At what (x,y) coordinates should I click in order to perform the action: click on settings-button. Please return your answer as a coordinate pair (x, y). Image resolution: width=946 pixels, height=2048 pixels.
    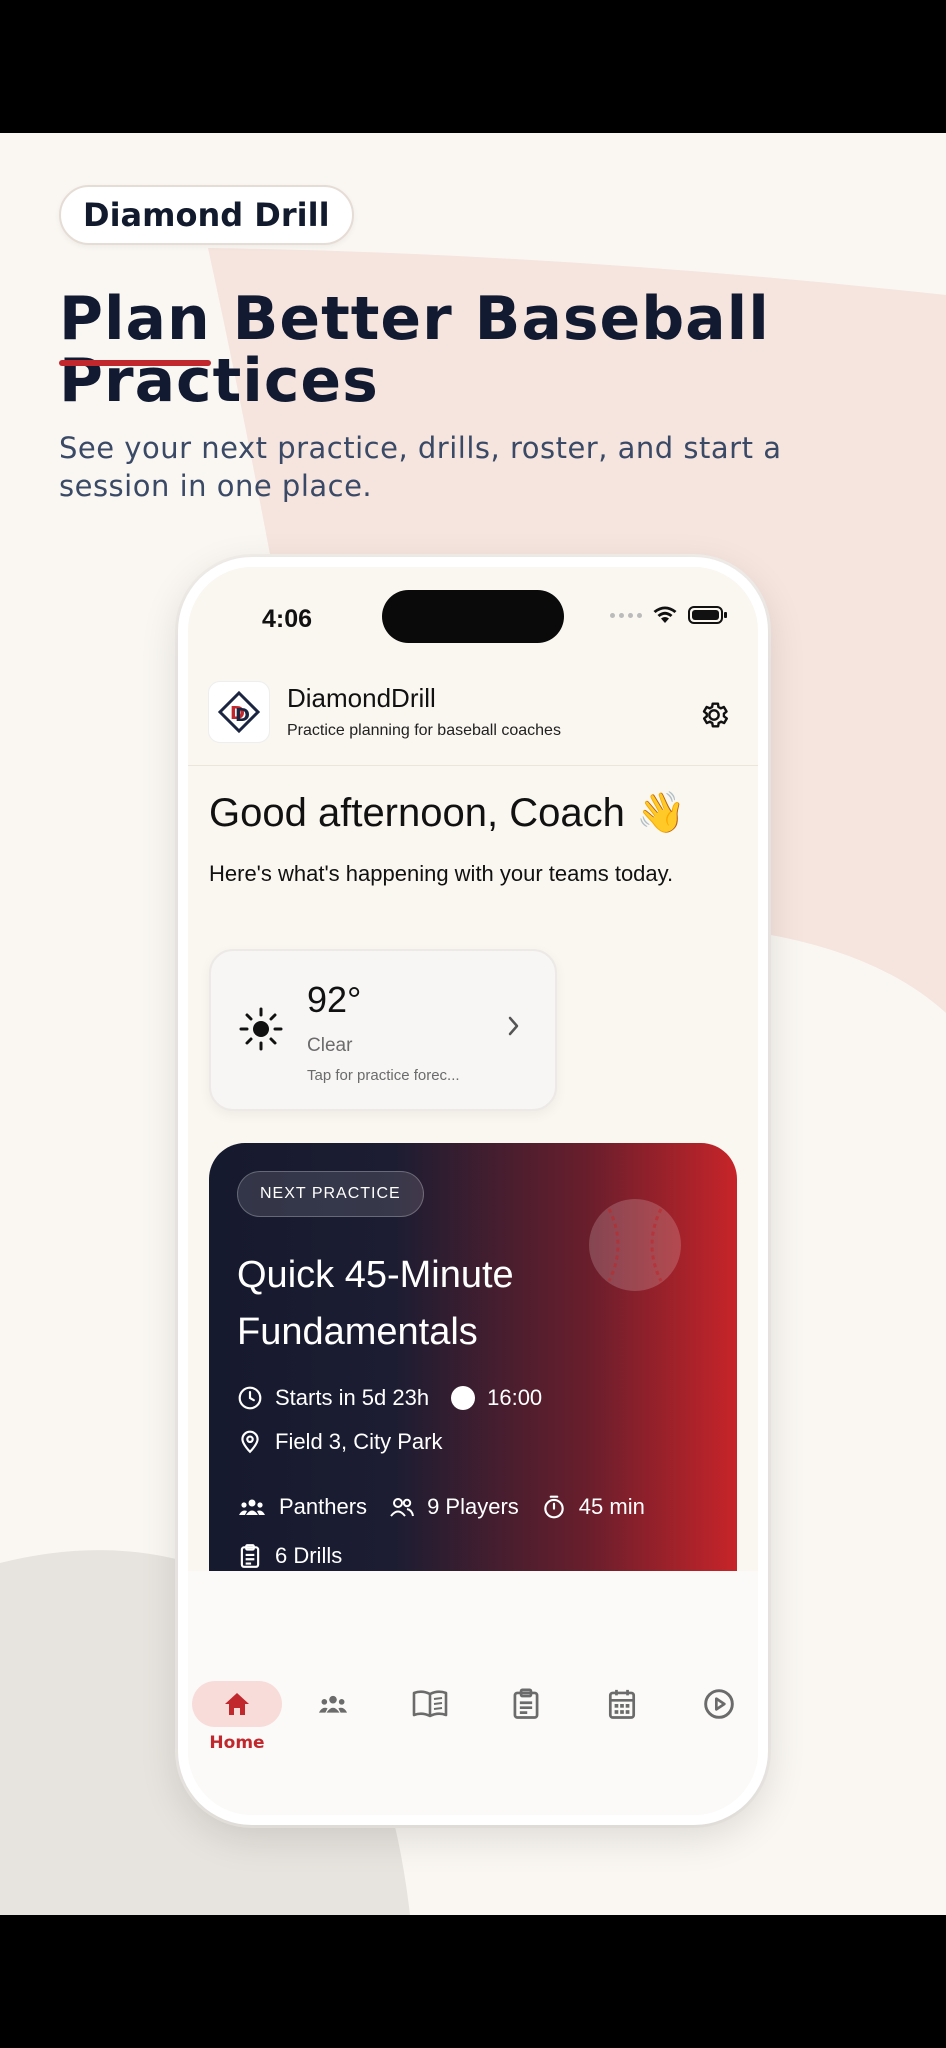
    Looking at the image, I should click on (714, 717).